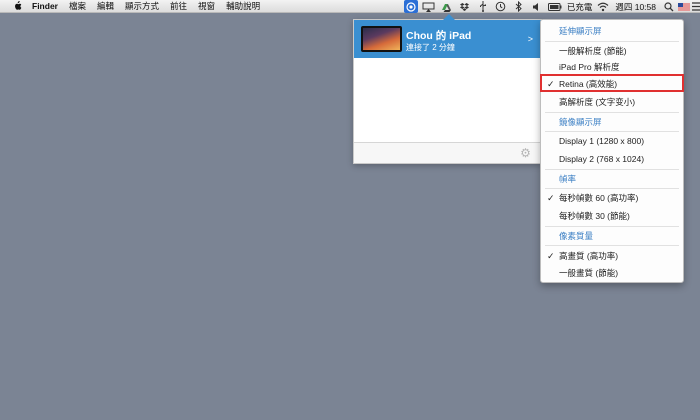 This screenshot has width=700, height=420. I want to click on menu-item-label: Display 1 (1280 x 800), so click(602, 141).